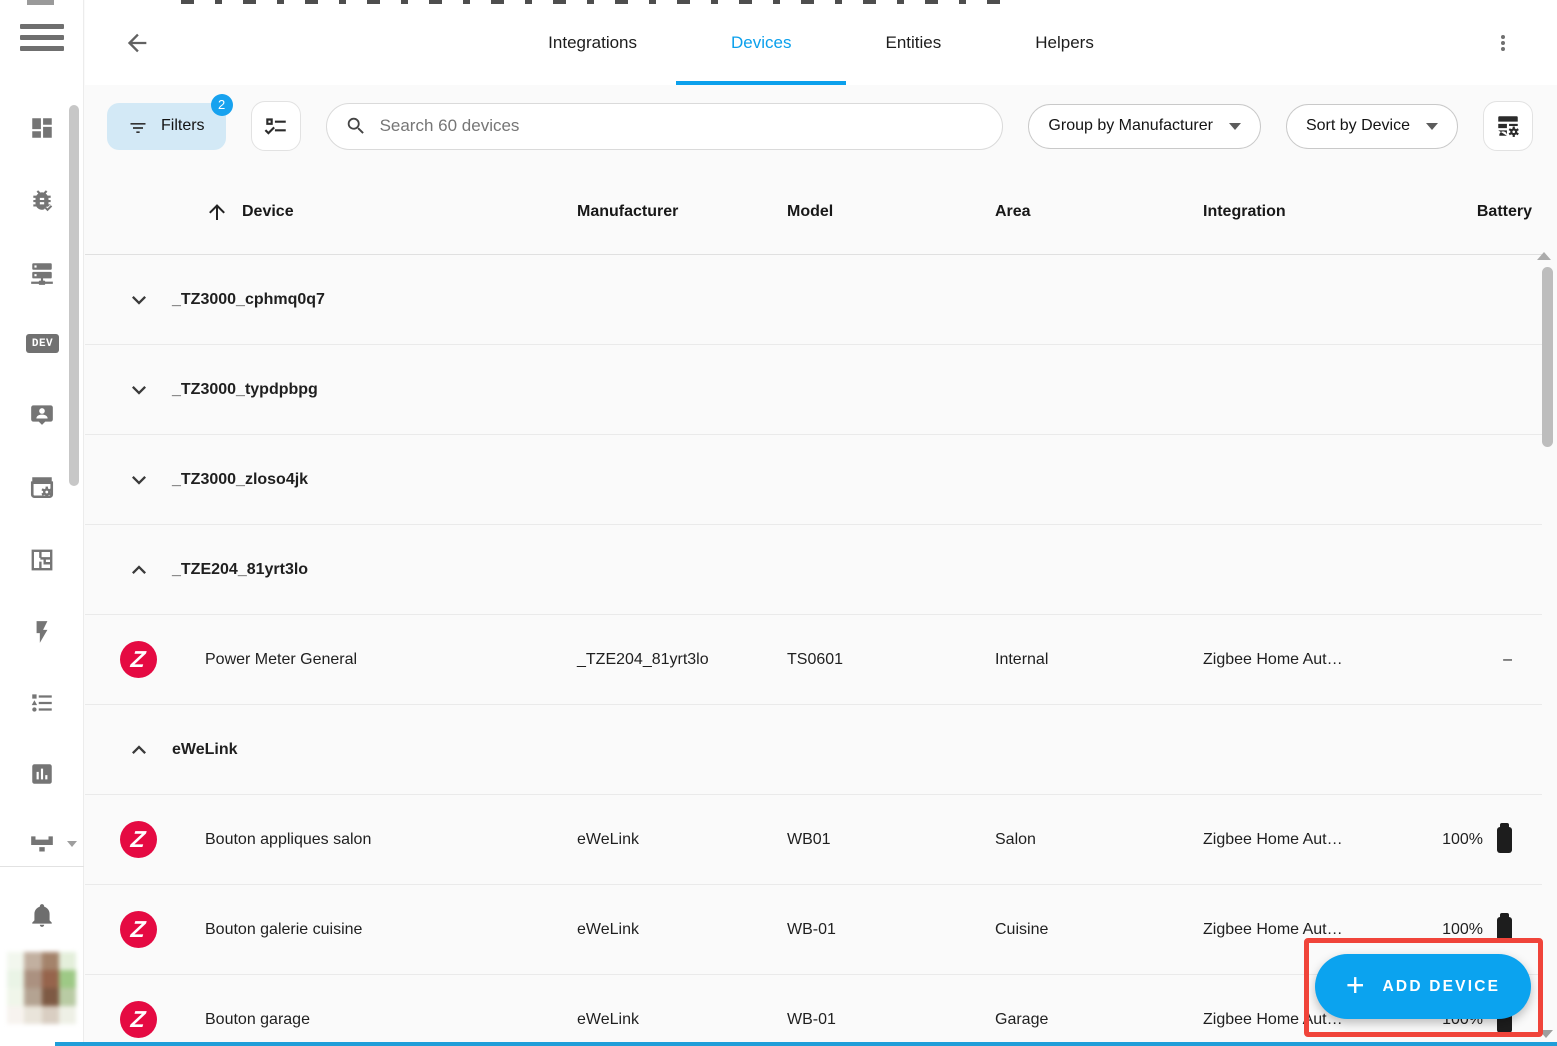  I want to click on sort-by-dropdown: Sort by Device, so click(1371, 126).